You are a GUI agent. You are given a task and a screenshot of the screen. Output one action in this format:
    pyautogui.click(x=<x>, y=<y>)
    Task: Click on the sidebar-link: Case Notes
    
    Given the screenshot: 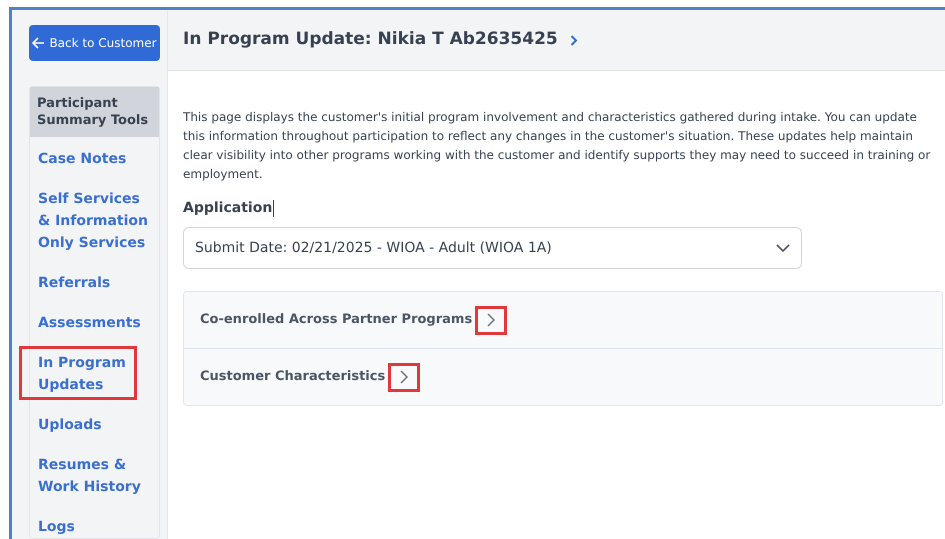 What is the action you would take?
    pyautogui.click(x=94, y=159)
    